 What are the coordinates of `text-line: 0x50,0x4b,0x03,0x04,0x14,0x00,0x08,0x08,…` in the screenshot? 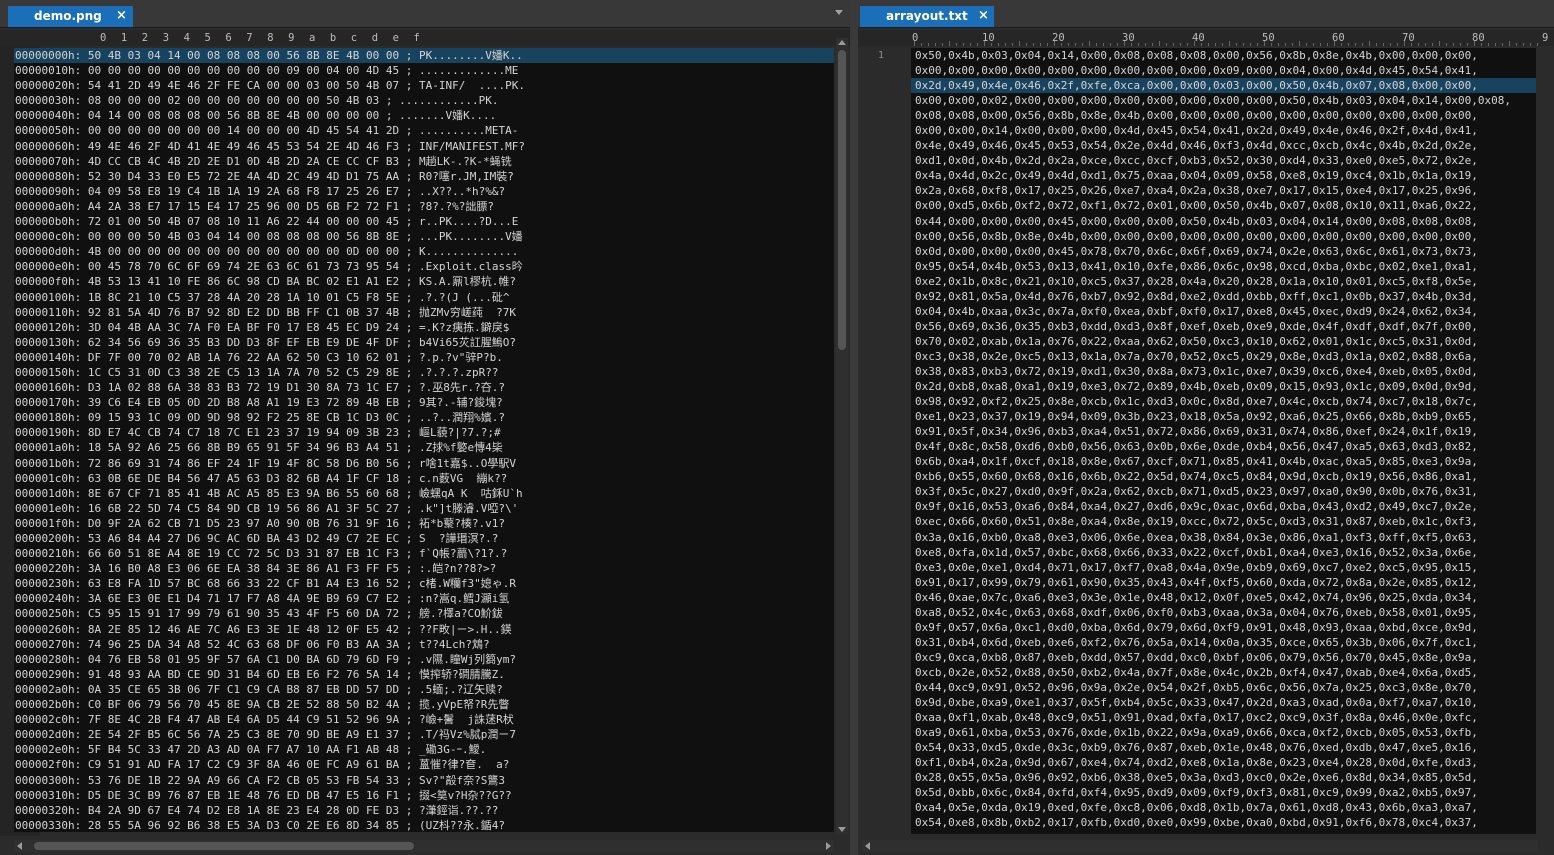 It's located at (1223, 55).